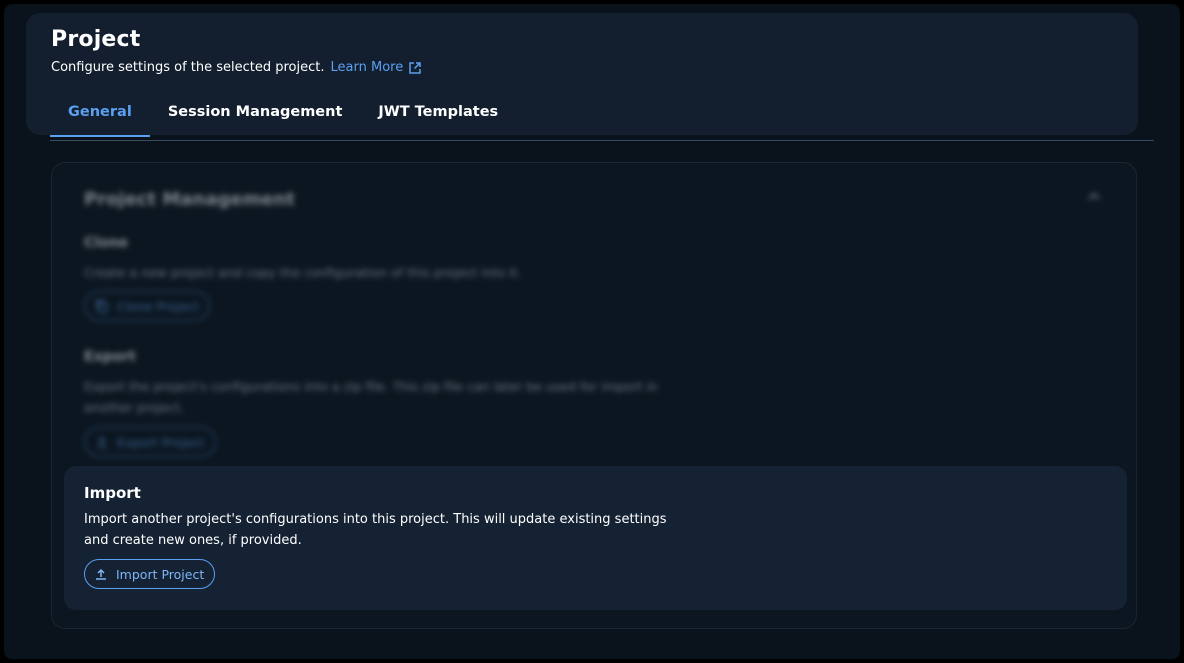 The height and width of the screenshot is (663, 1184). Describe the element at coordinates (438, 117) in the screenshot. I see `tab-jwt-templates: JWT Templates` at that location.